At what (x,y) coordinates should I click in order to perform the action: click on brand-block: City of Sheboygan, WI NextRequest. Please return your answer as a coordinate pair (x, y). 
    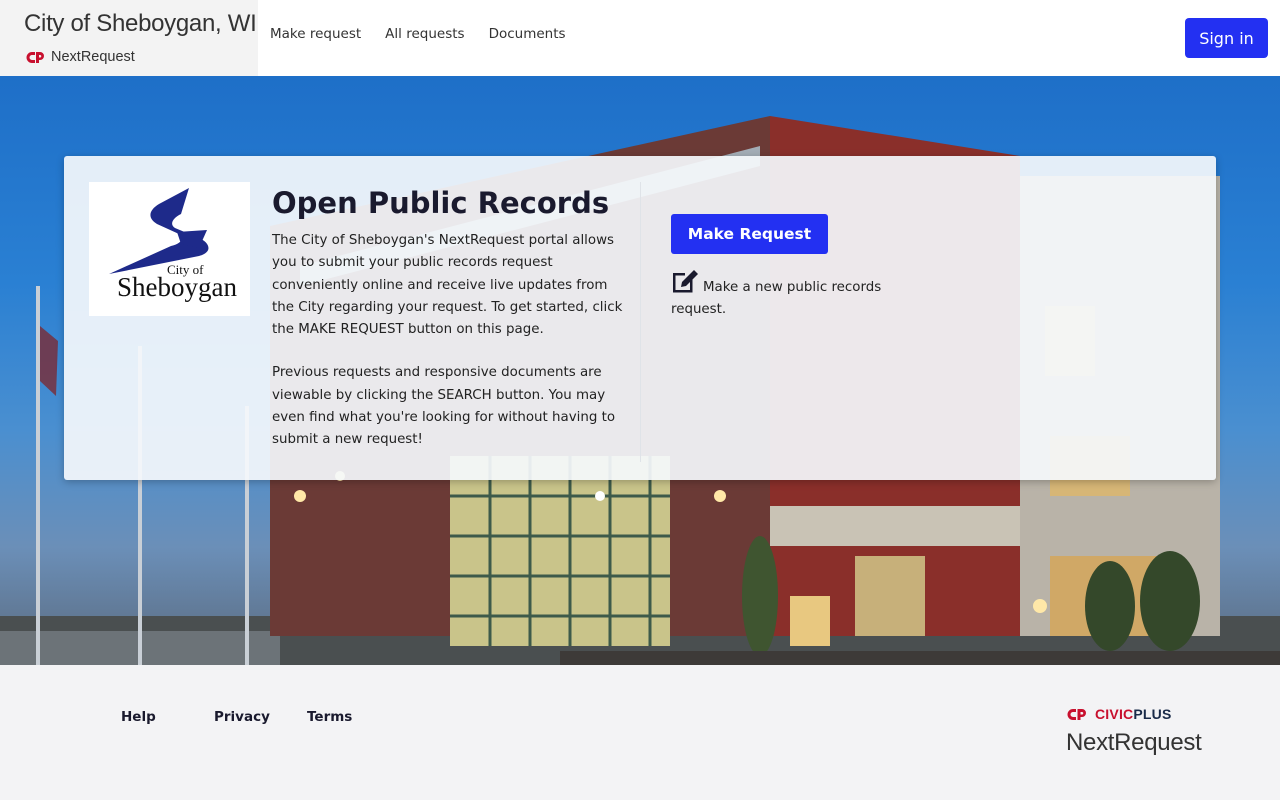
    Looking at the image, I should click on (129, 38).